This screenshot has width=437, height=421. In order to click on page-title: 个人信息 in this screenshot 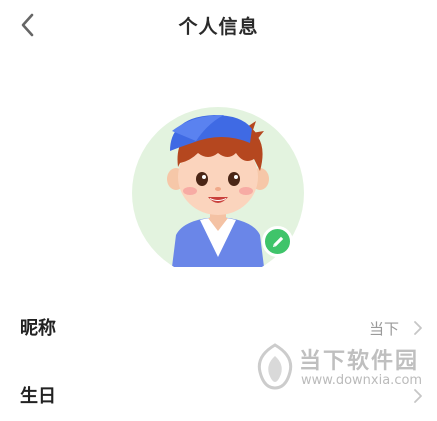, I will do `click(218, 27)`.